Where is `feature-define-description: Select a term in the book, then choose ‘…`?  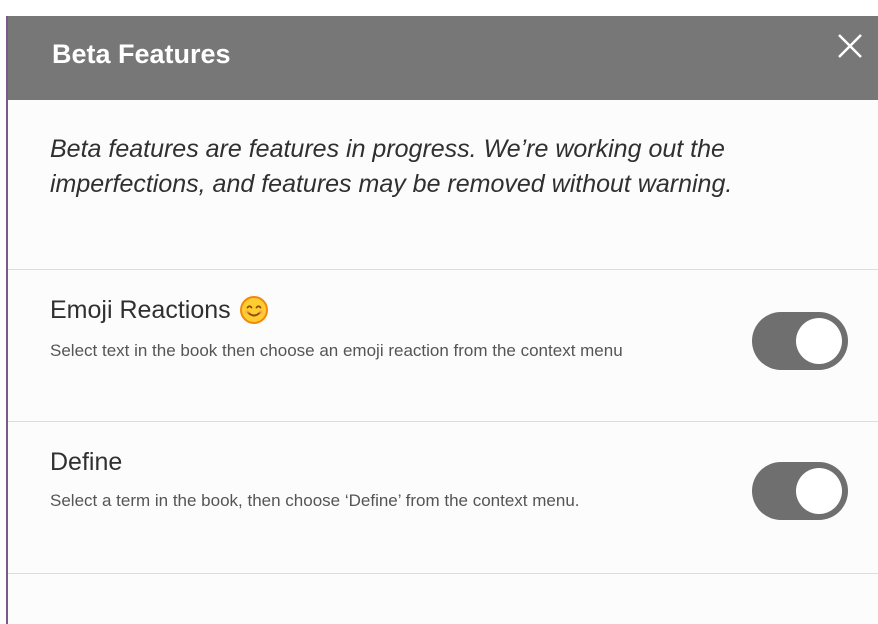 feature-define-description: Select a term in the book, then choose ‘… is located at coordinates (315, 500).